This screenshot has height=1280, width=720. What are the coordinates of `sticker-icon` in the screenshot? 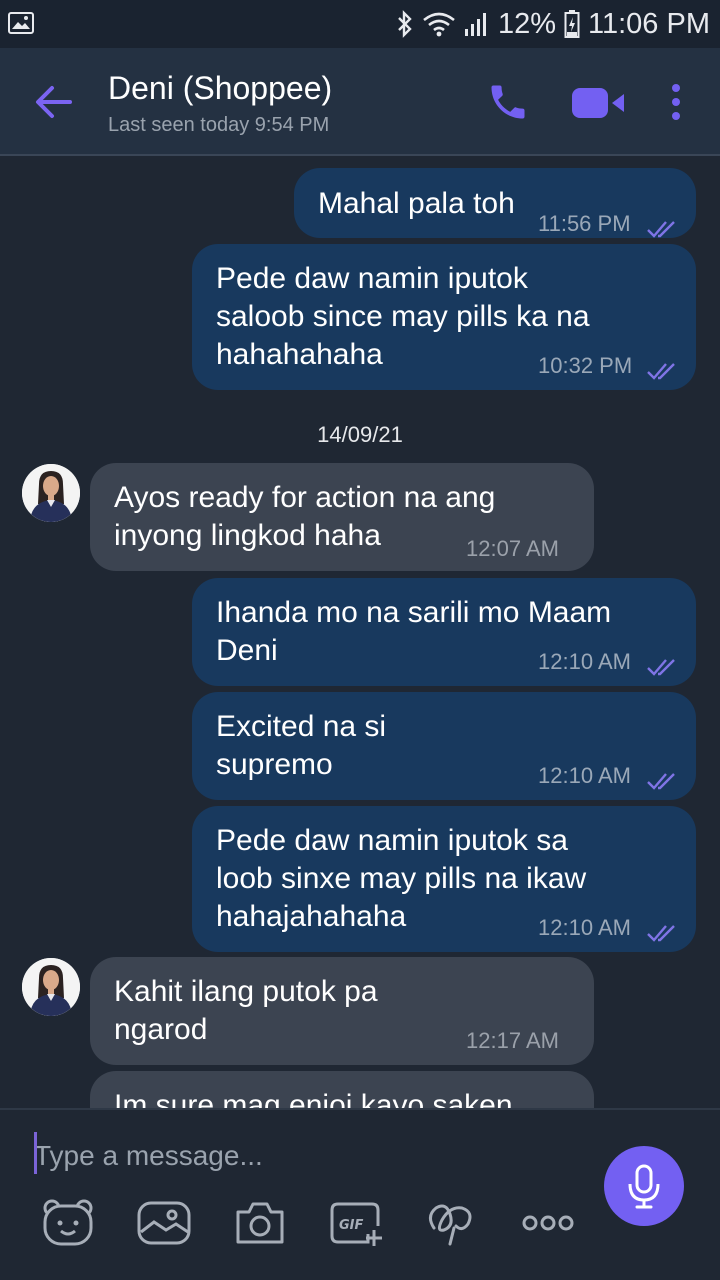 It's located at (68, 1223).